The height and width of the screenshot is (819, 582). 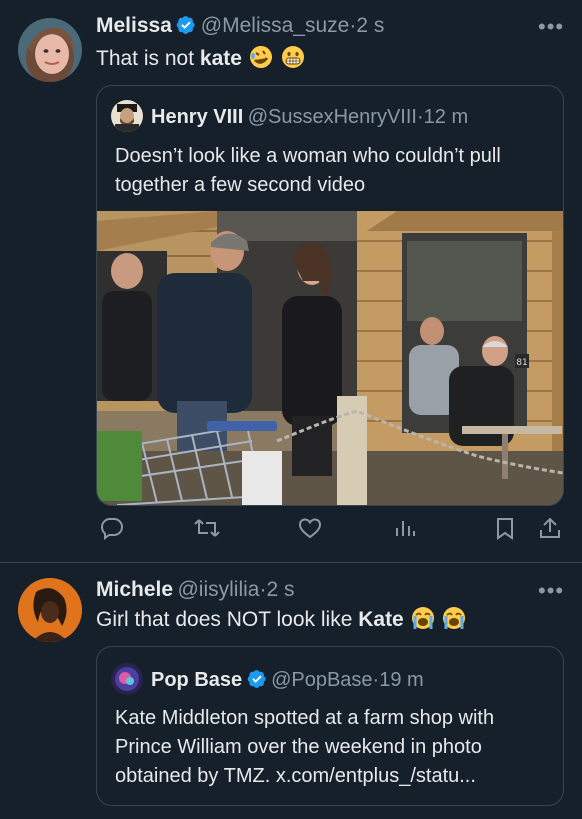 I want to click on rofl-emoji-icon, so click(x=260, y=57).